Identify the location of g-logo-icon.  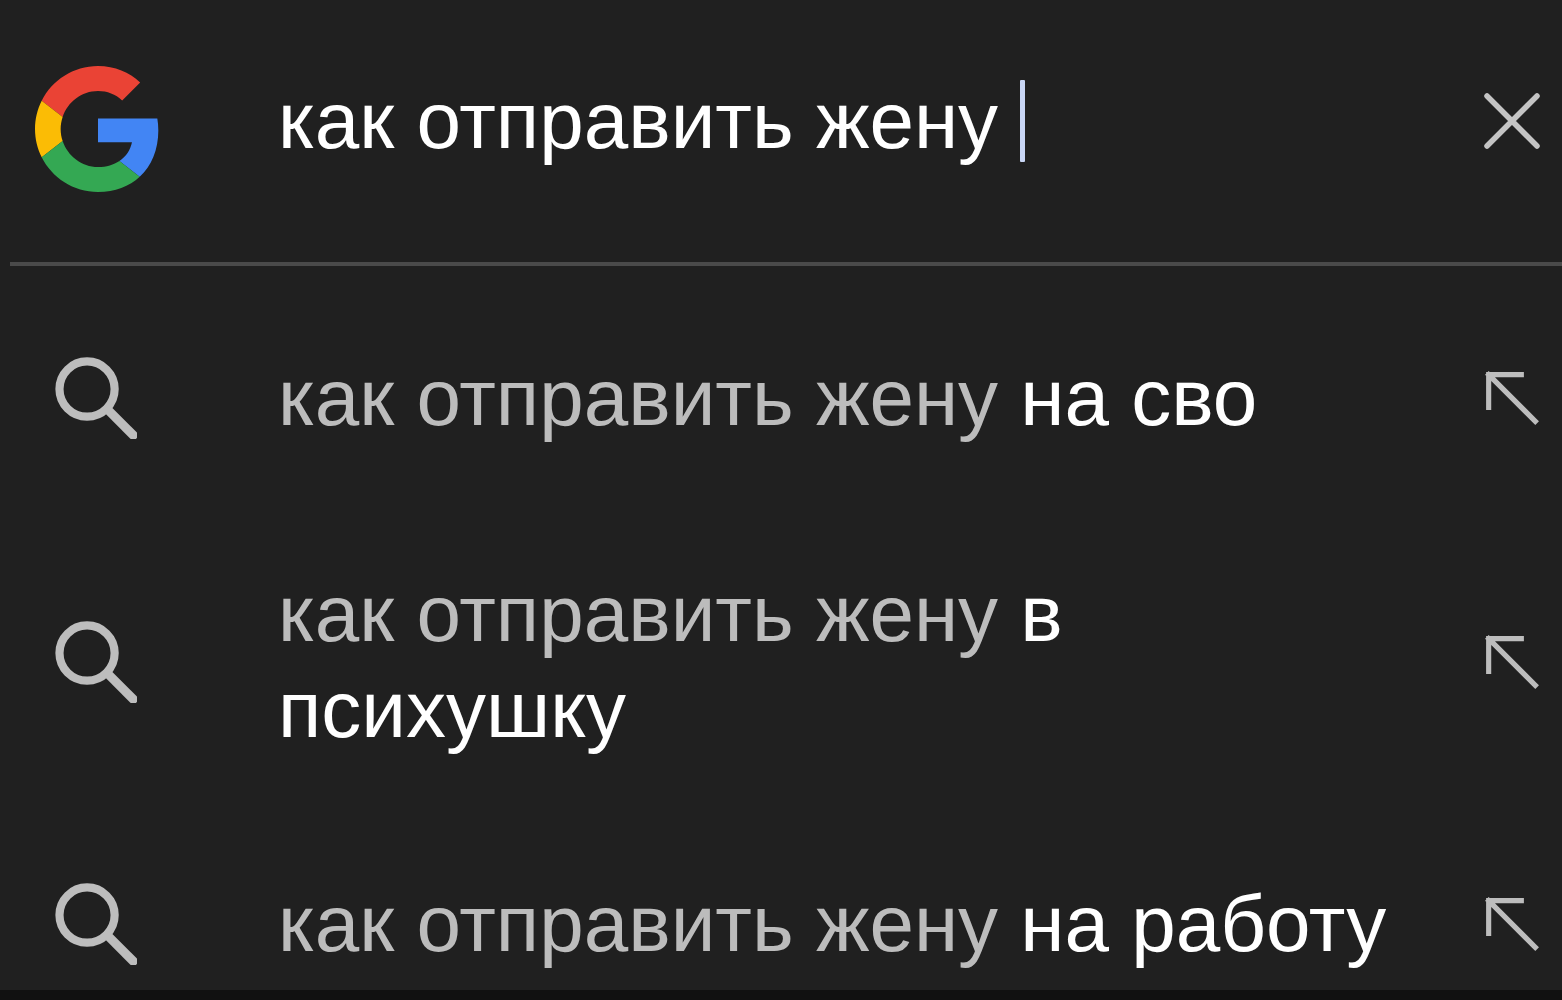
(98, 129).